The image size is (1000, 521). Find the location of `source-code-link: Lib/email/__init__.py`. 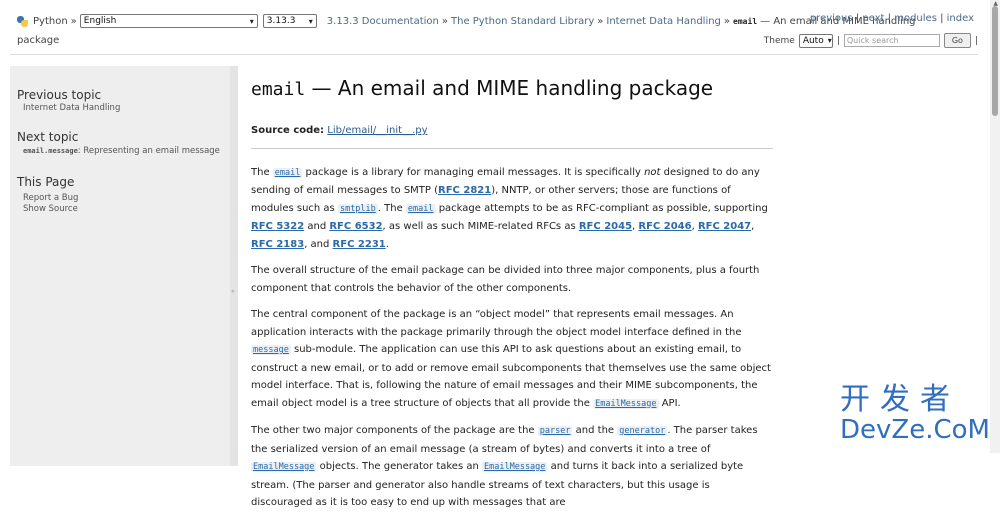

source-code-link: Lib/email/__init__.py is located at coordinates (377, 130).